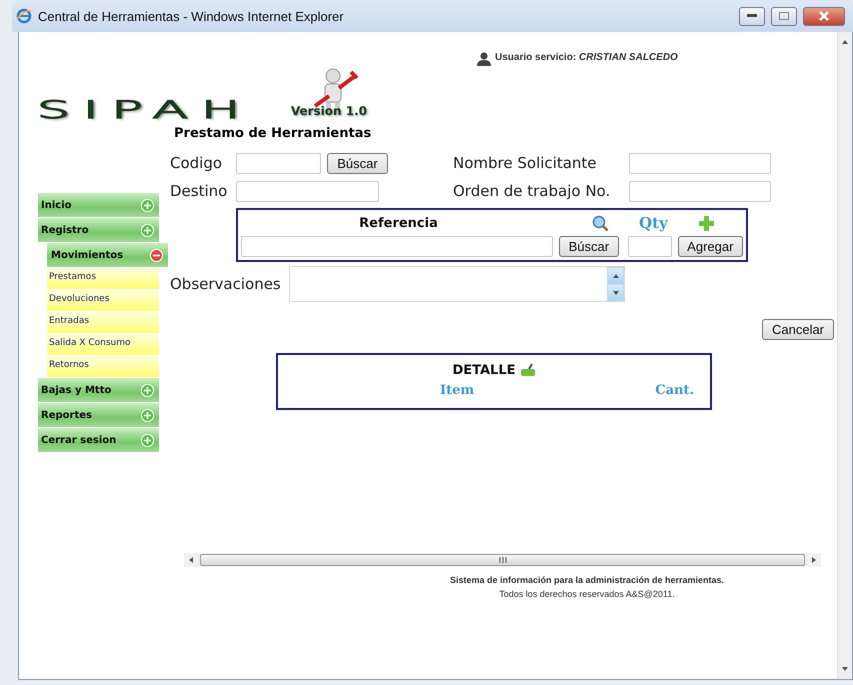 The width and height of the screenshot is (853, 685). What do you see at coordinates (191, 16) in the screenshot?
I see `window-title: Central de Herramientas - Windows Internet Explorer` at bounding box center [191, 16].